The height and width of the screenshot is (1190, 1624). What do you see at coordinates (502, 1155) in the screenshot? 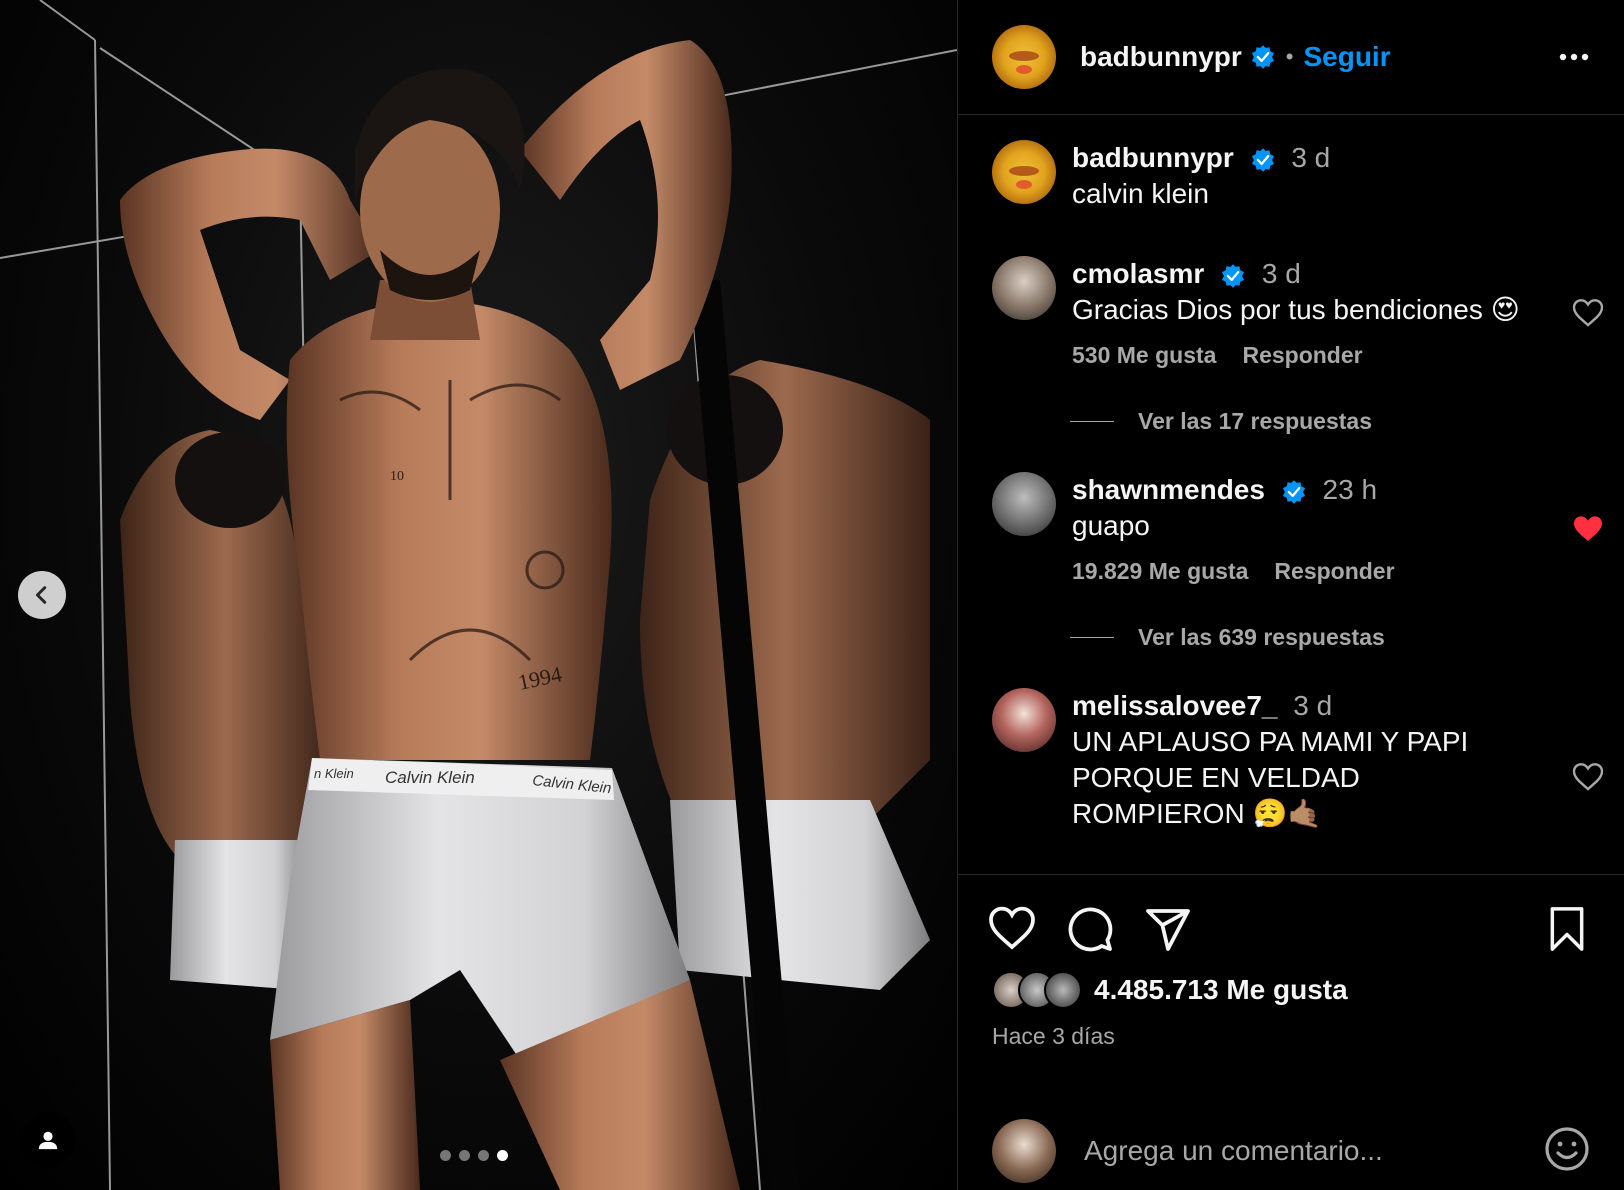
I see `carousel-dot-active` at bounding box center [502, 1155].